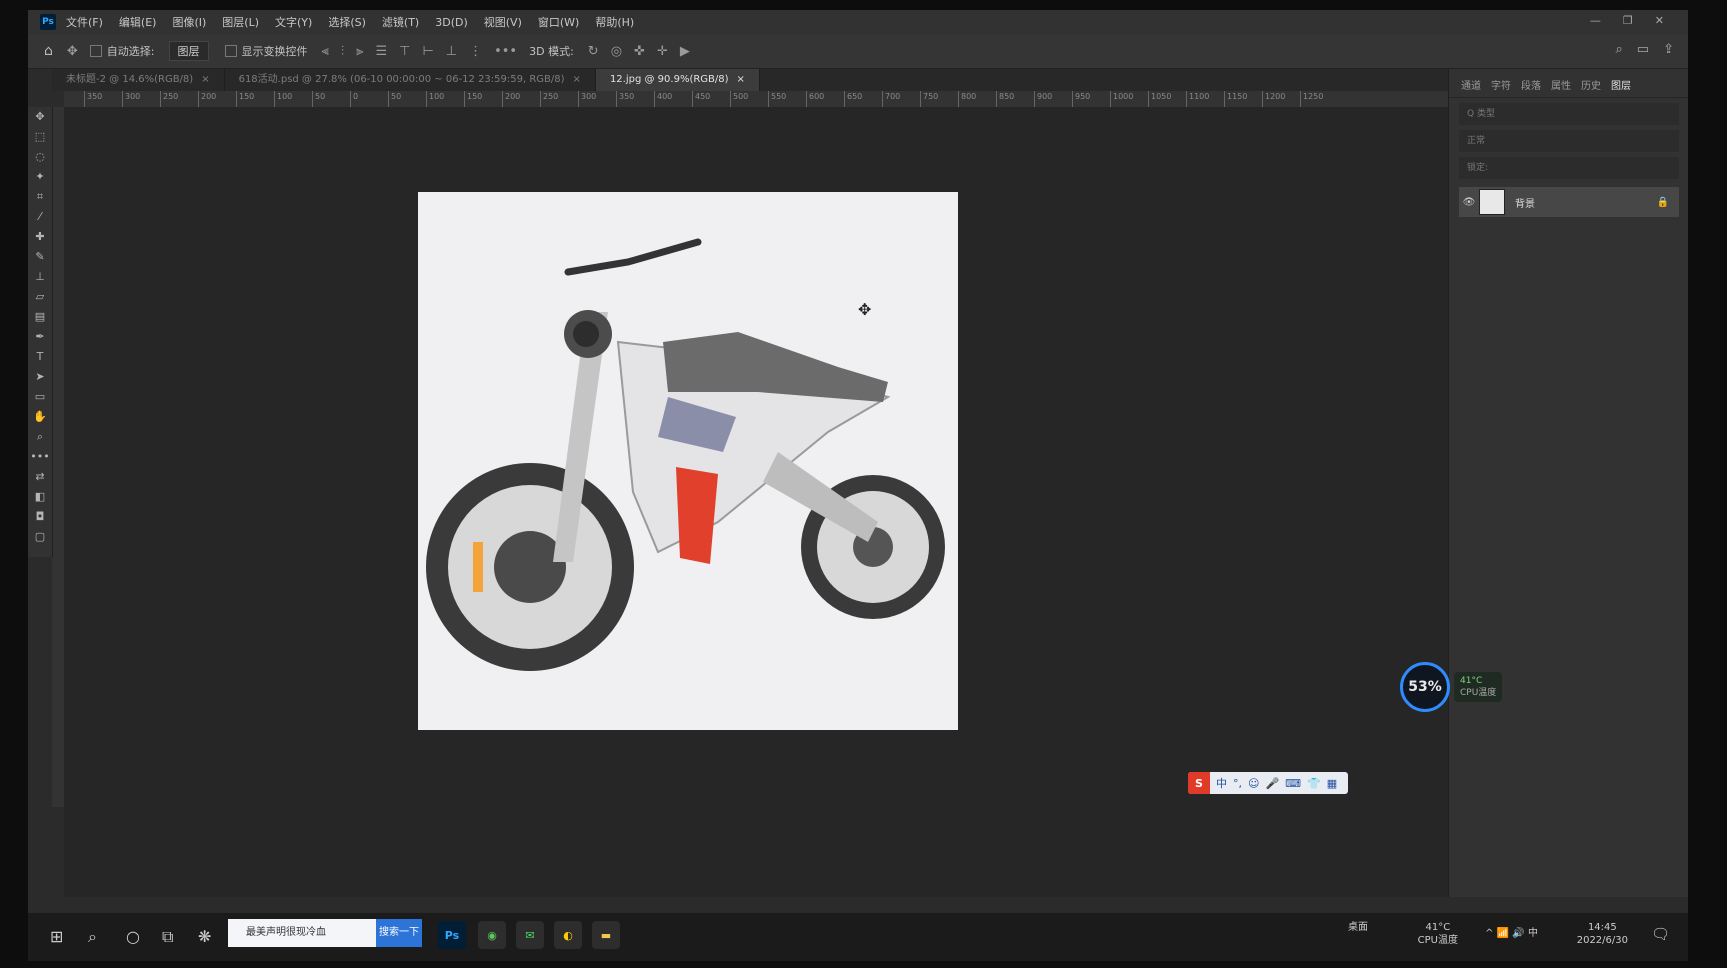 Image resolution: width=1727 pixels, height=968 pixels. Describe the element at coordinates (427, 51) in the screenshot. I see `align-middle-icon: ⊢` at that location.